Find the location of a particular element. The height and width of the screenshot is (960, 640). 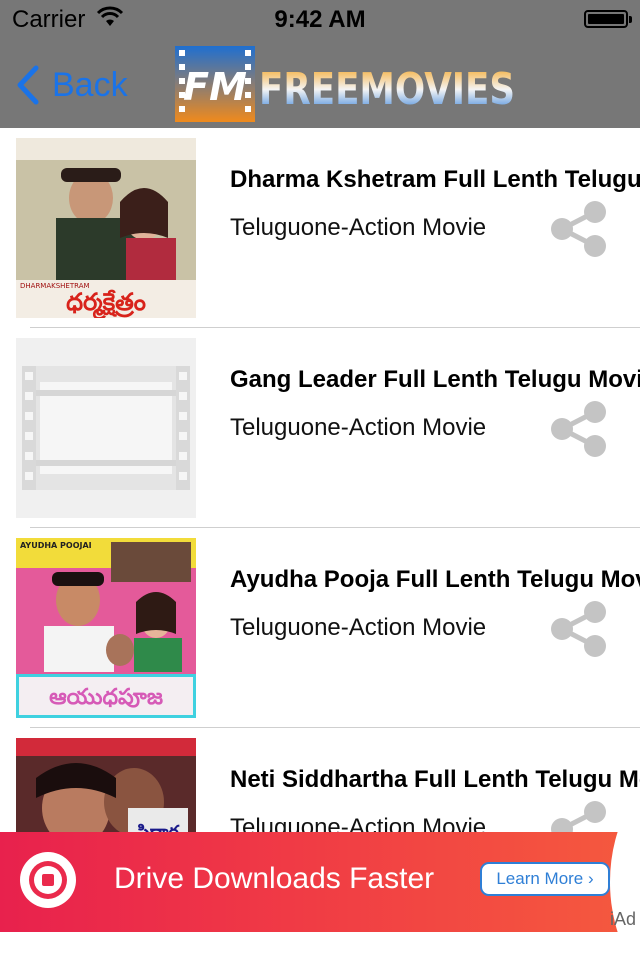

clock: 9:42 AM is located at coordinates (320, 19).